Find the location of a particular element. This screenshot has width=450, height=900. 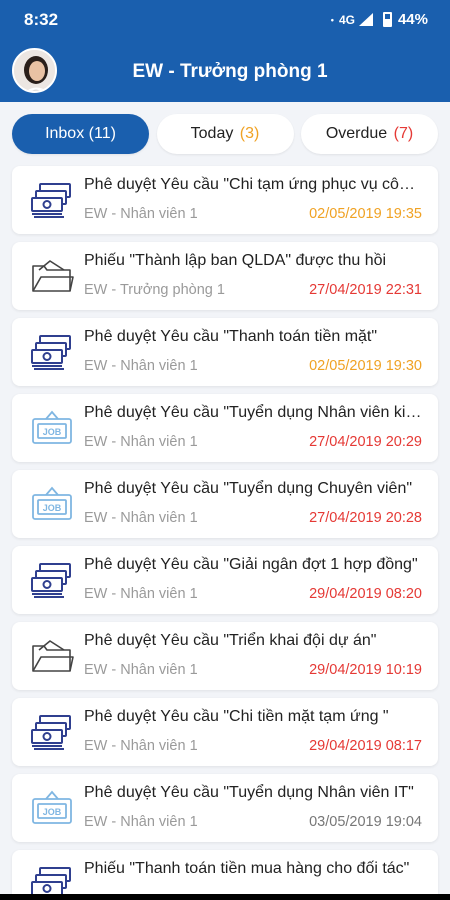

tab-overdue-label: Overdue is located at coordinates (358, 133).